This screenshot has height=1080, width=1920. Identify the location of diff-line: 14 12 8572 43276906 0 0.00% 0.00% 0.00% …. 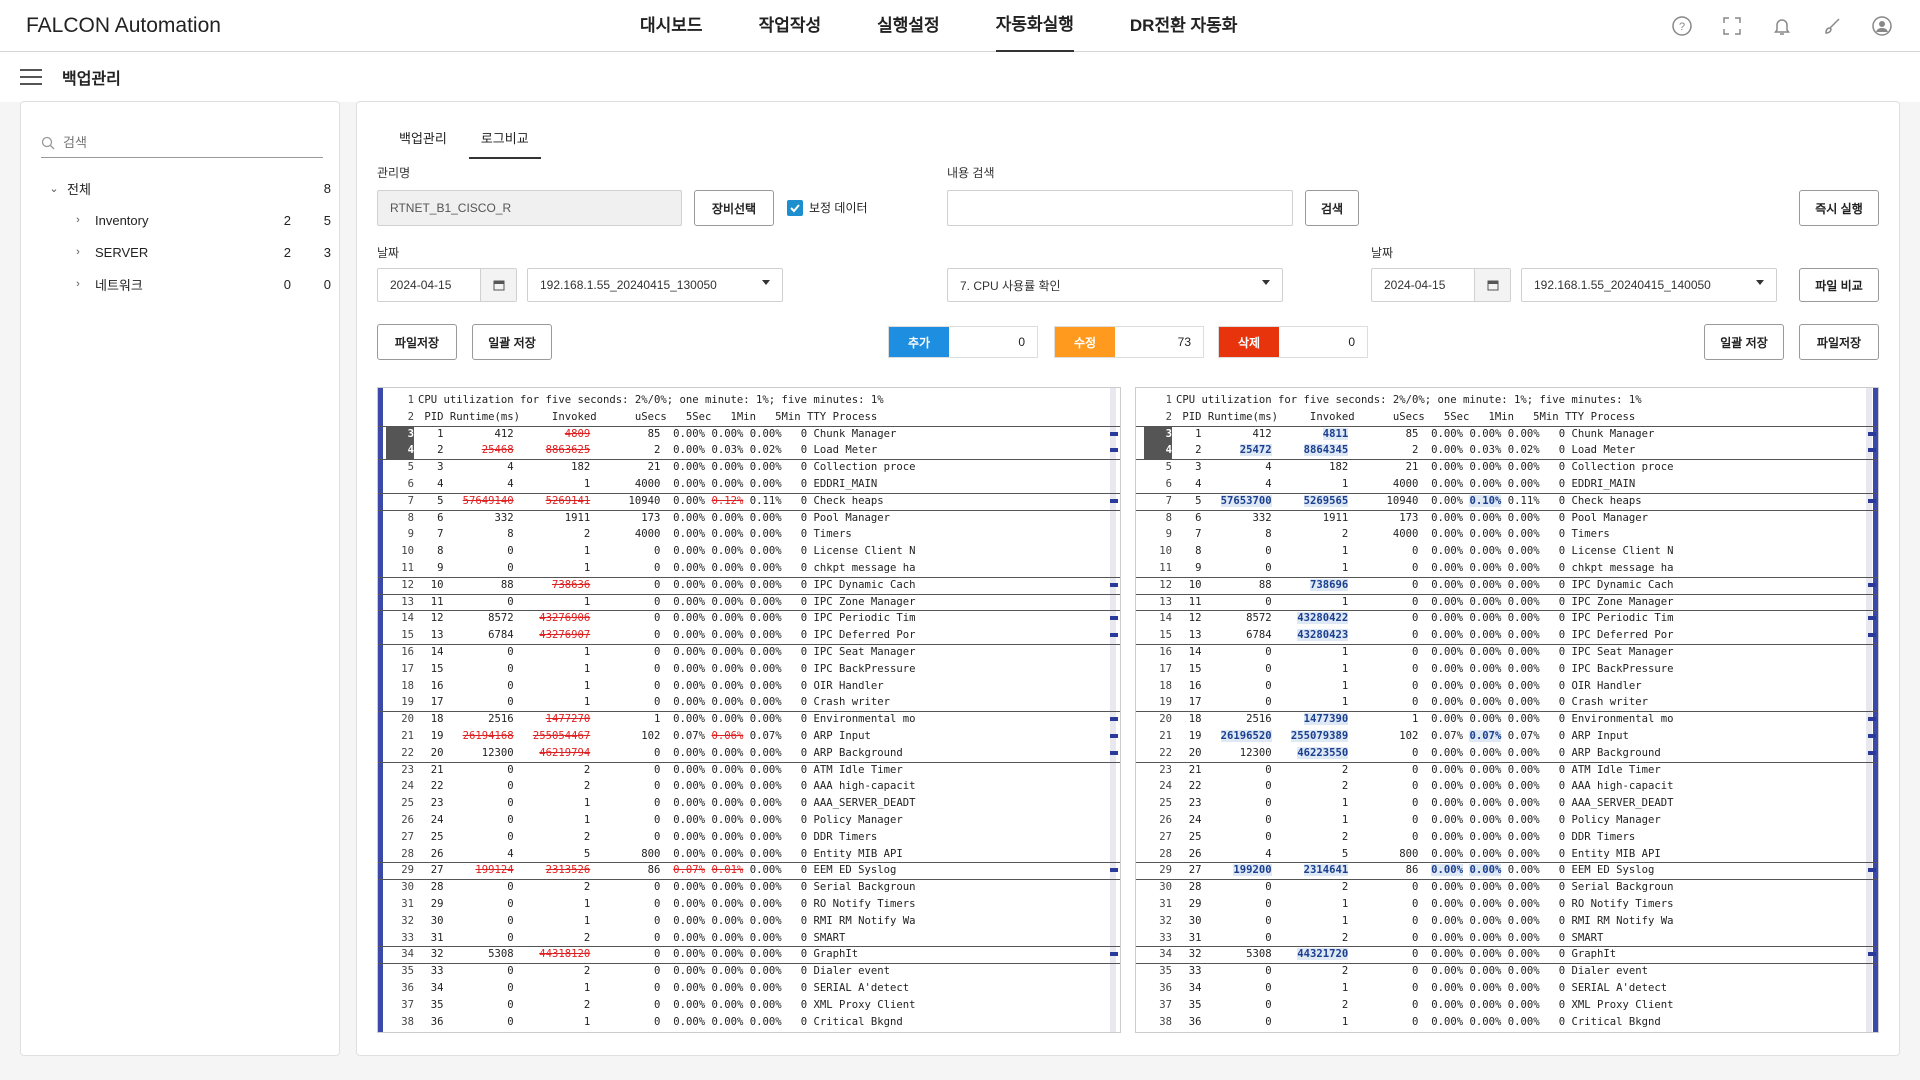
(749, 618).